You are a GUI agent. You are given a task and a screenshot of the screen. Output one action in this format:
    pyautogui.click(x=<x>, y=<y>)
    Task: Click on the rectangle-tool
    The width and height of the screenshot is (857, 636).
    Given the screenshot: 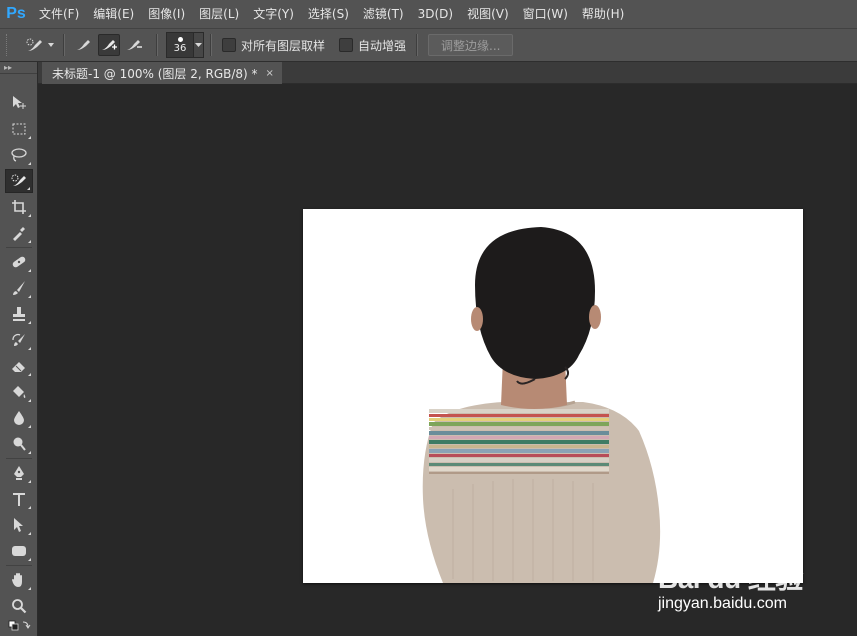 What is the action you would take?
    pyautogui.click(x=19, y=551)
    